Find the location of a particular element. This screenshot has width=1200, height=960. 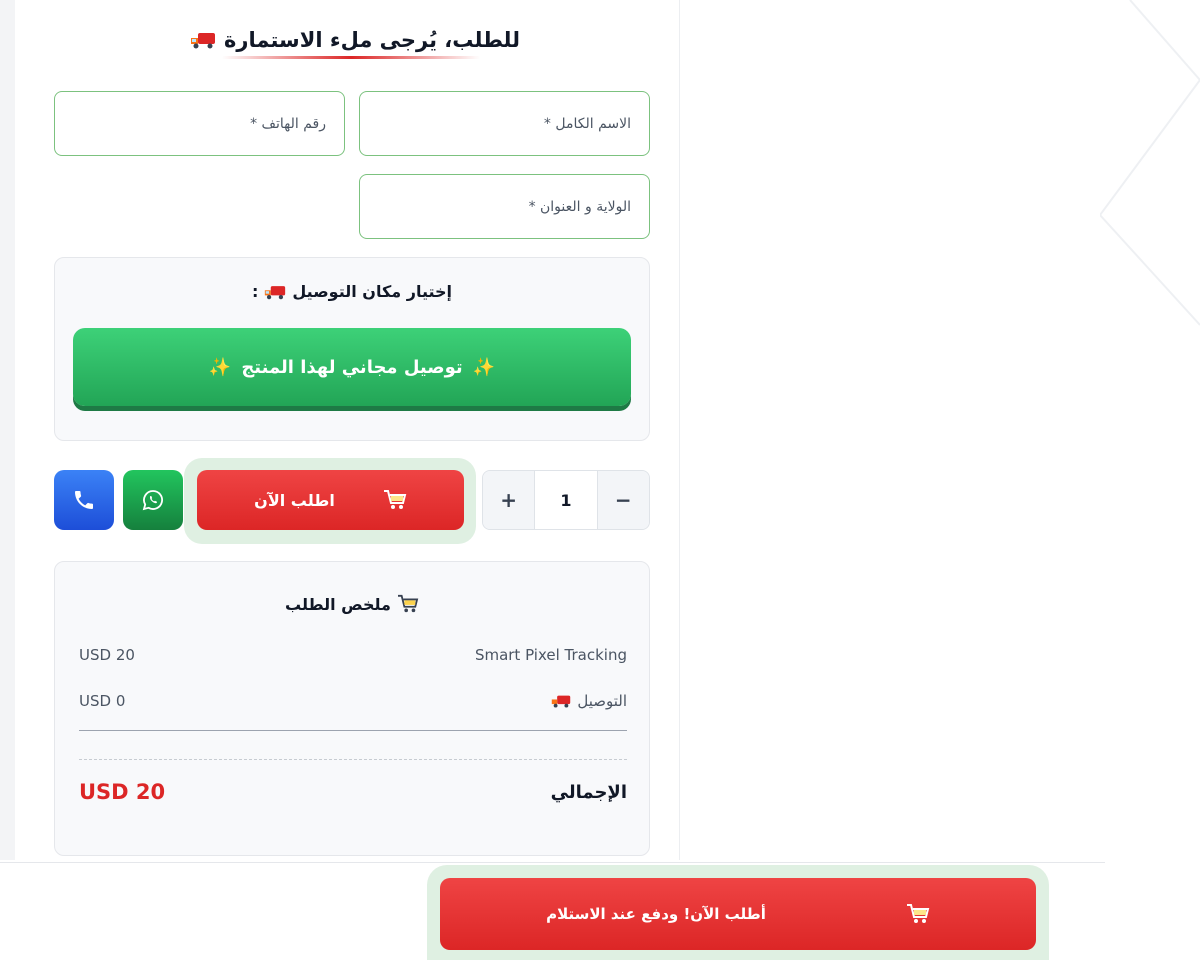

sticky-order-button: أطلب الآن! ودفع عند الاستلام is located at coordinates (738, 914).